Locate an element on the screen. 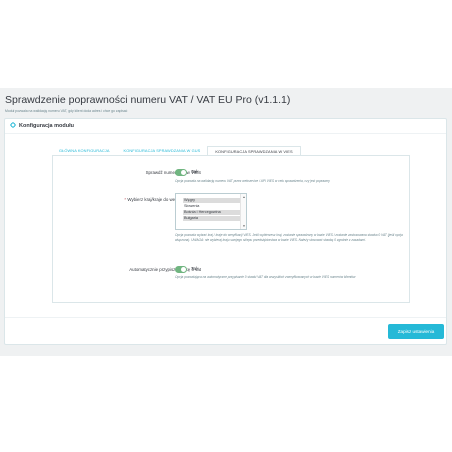 The height and width of the screenshot is (452, 452). save-settings-button: Zapisz ustawienia is located at coordinates (416, 331).